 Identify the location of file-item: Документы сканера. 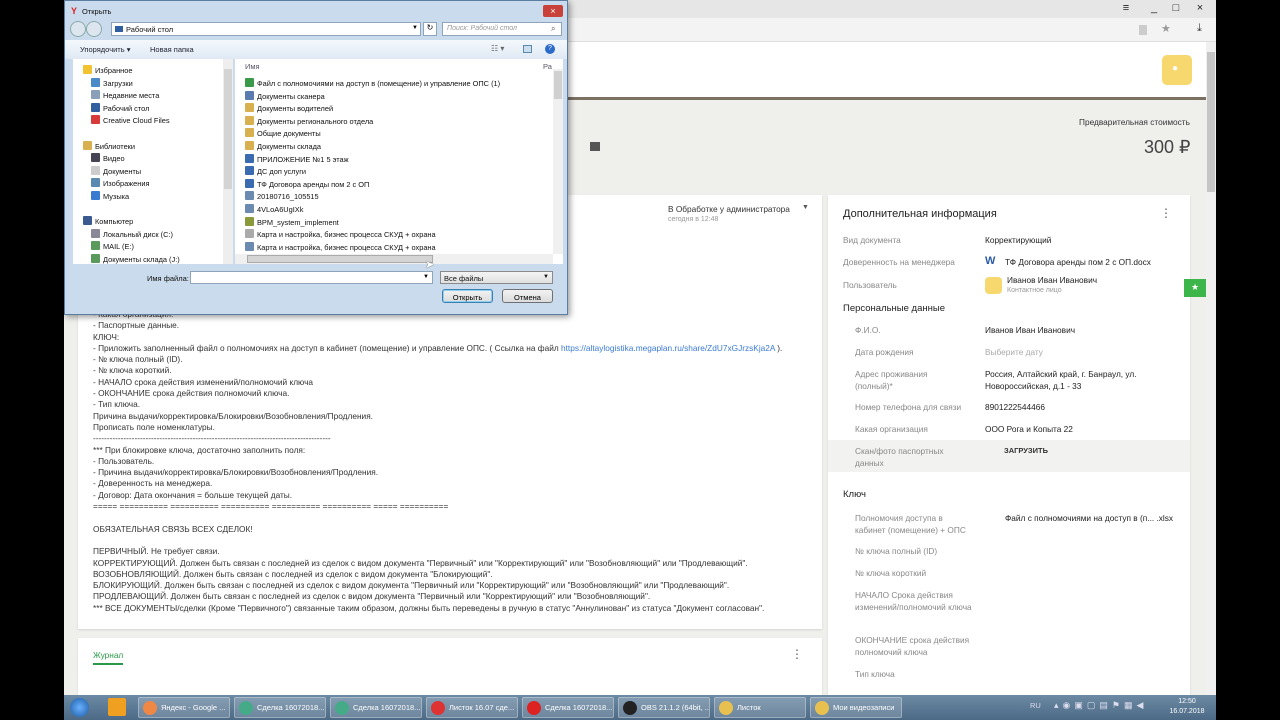
(285, 95).